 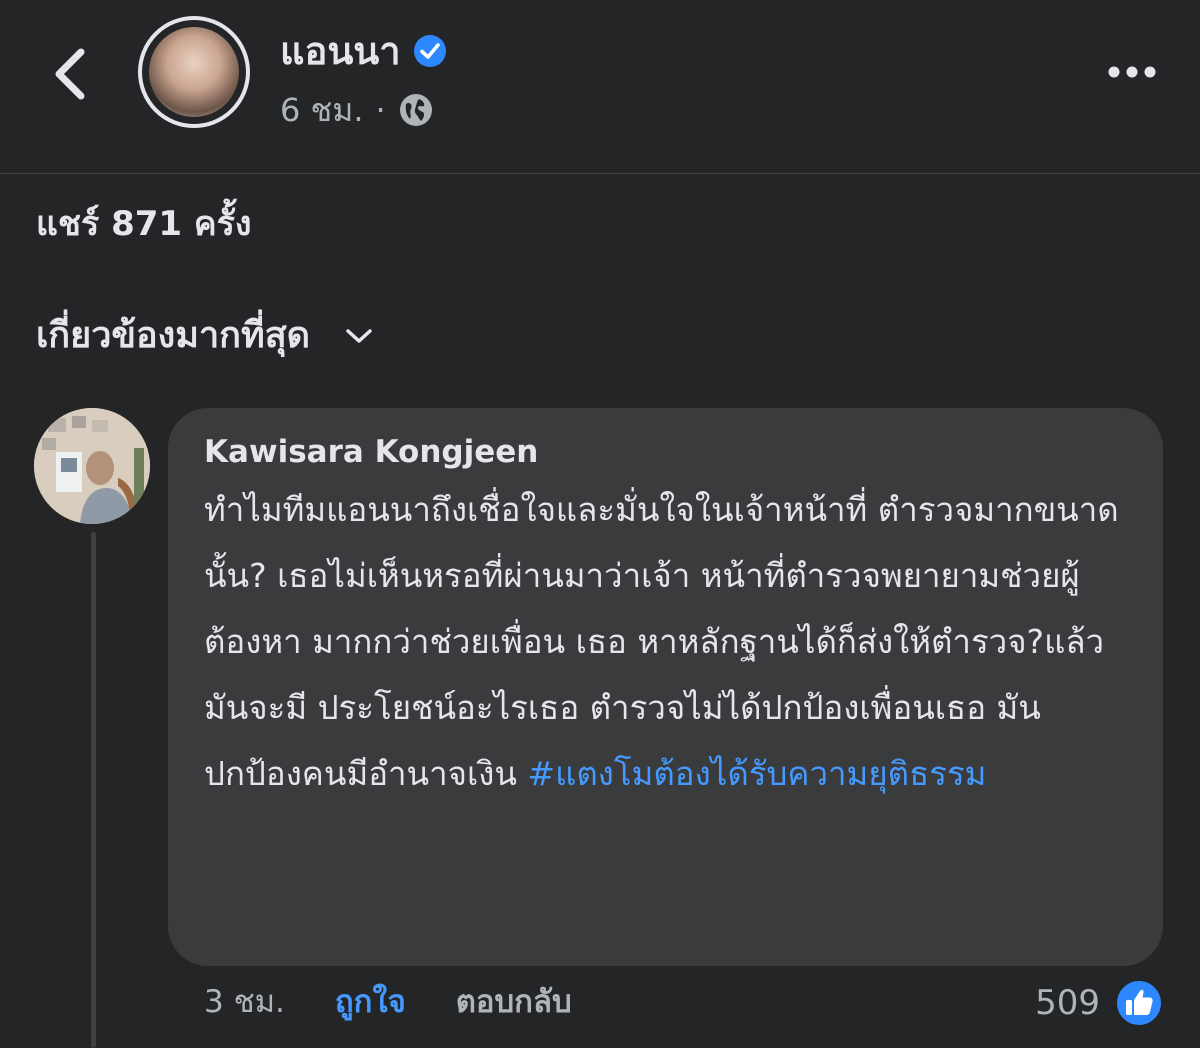 I want to click on share-count: แชร์ 871 ครั้ง, so click(x=144, y=224).